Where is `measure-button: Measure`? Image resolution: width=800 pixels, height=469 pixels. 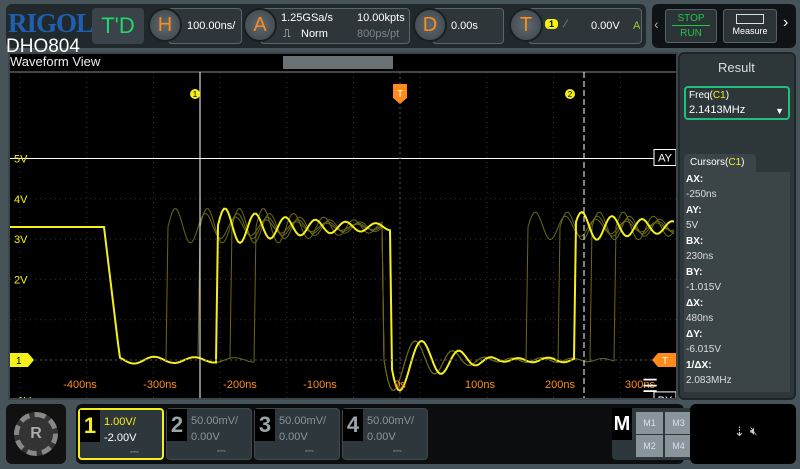
measure-button: Measure is located at coordinates (750, 26).